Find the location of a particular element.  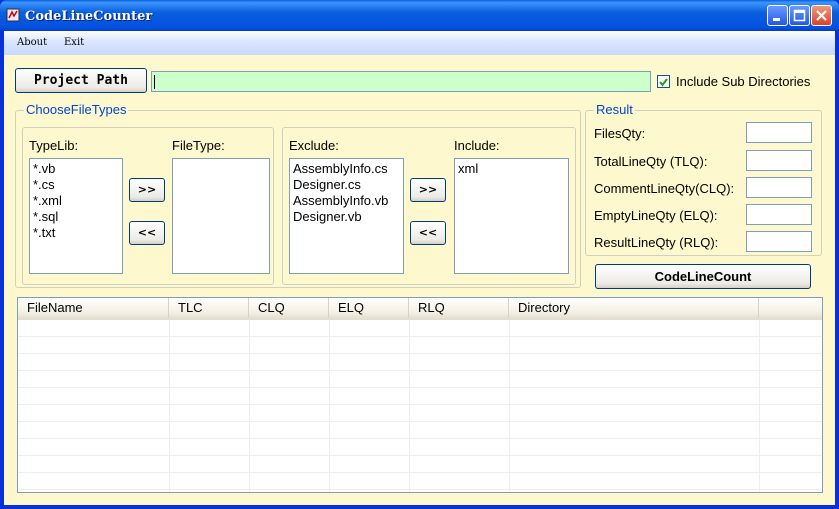

list-item: *.cs is located at coordinates (77, 185).